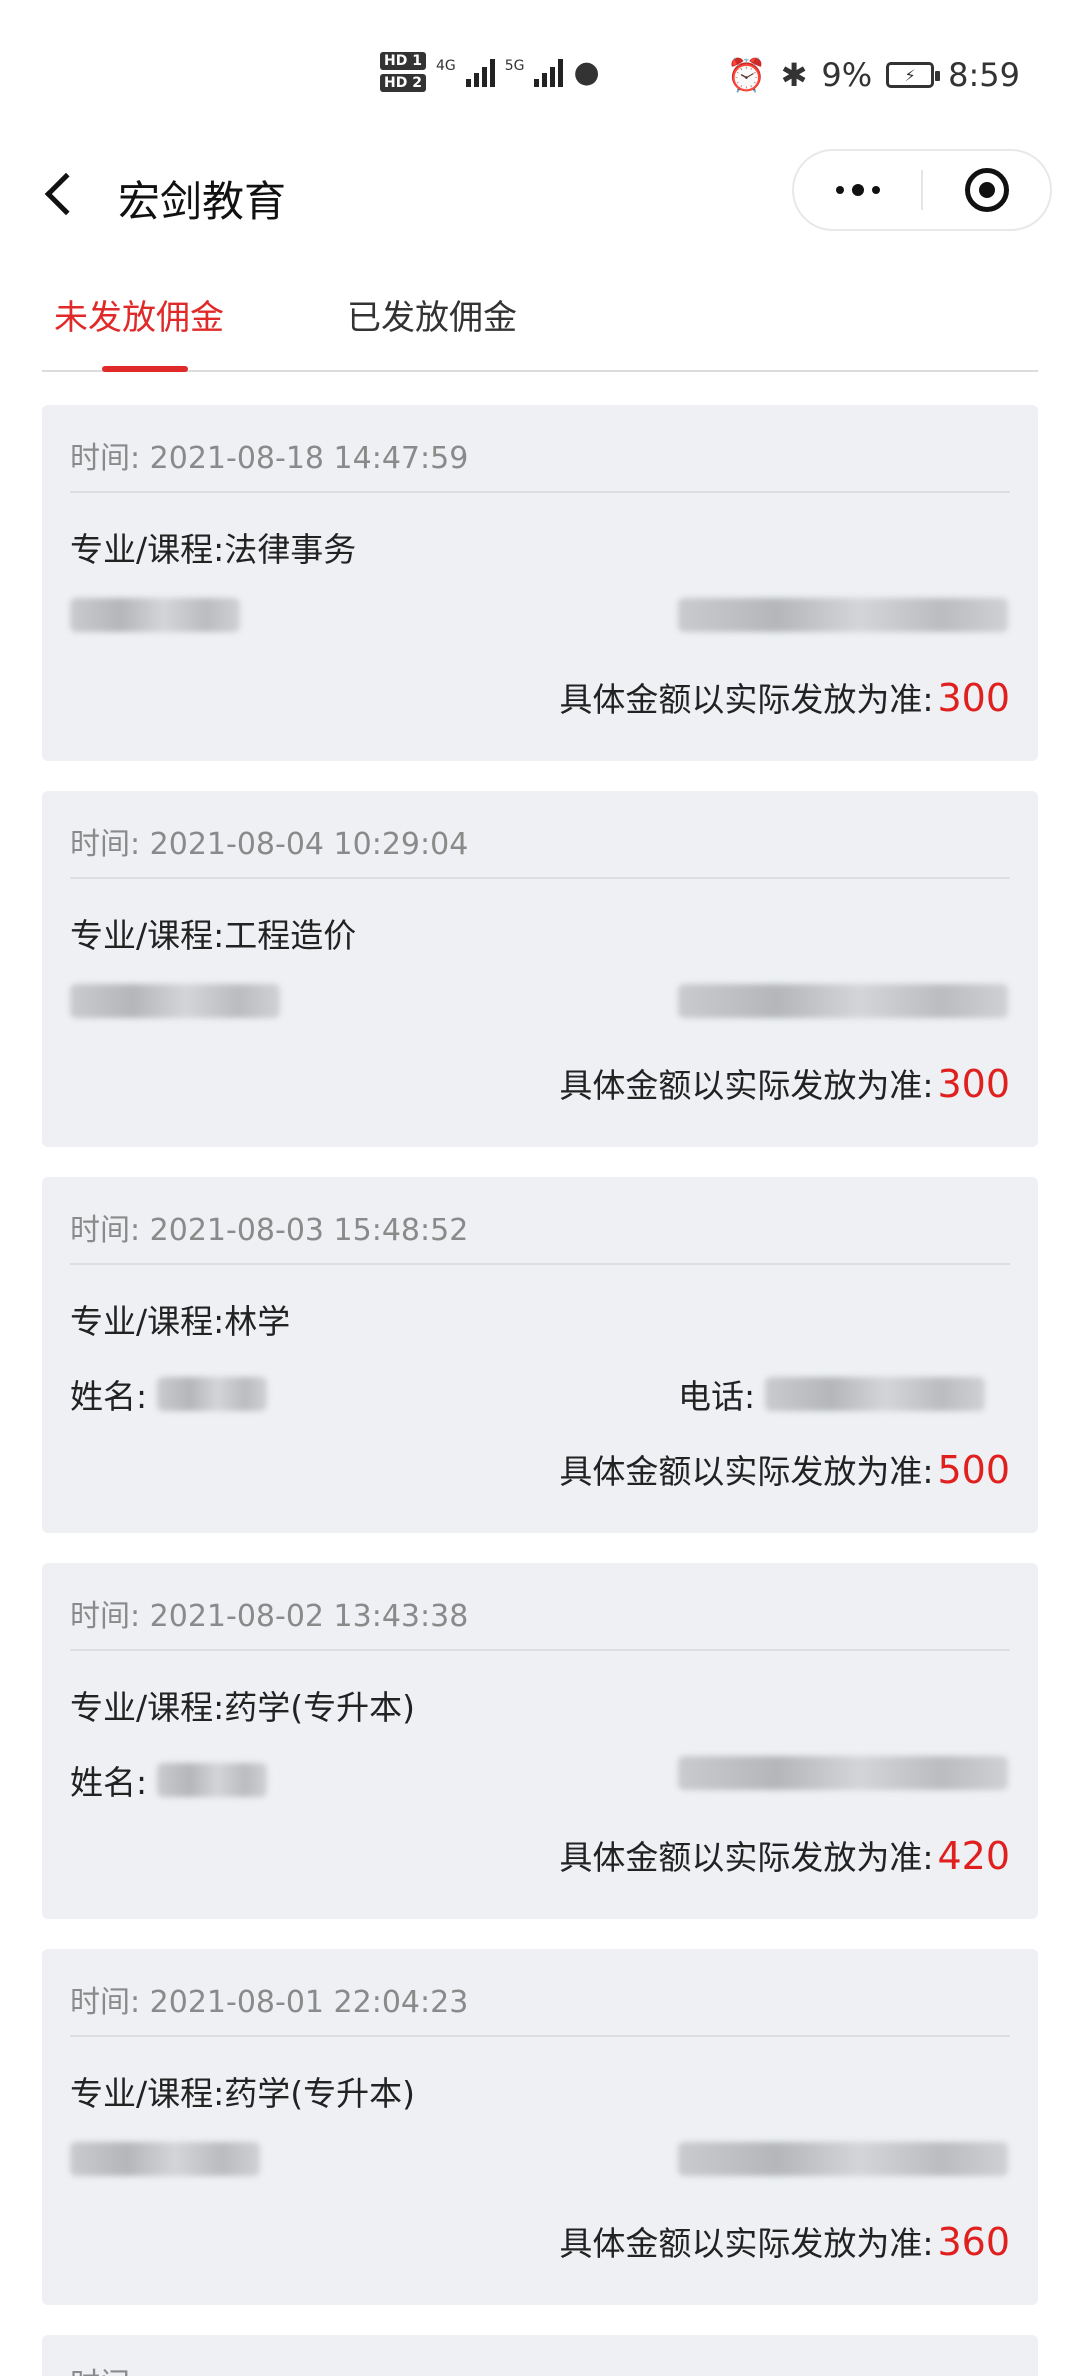  Describe the element at coordinates (403, 61) in the screenshot. I see `hd1-badge: HD 1` at that location.